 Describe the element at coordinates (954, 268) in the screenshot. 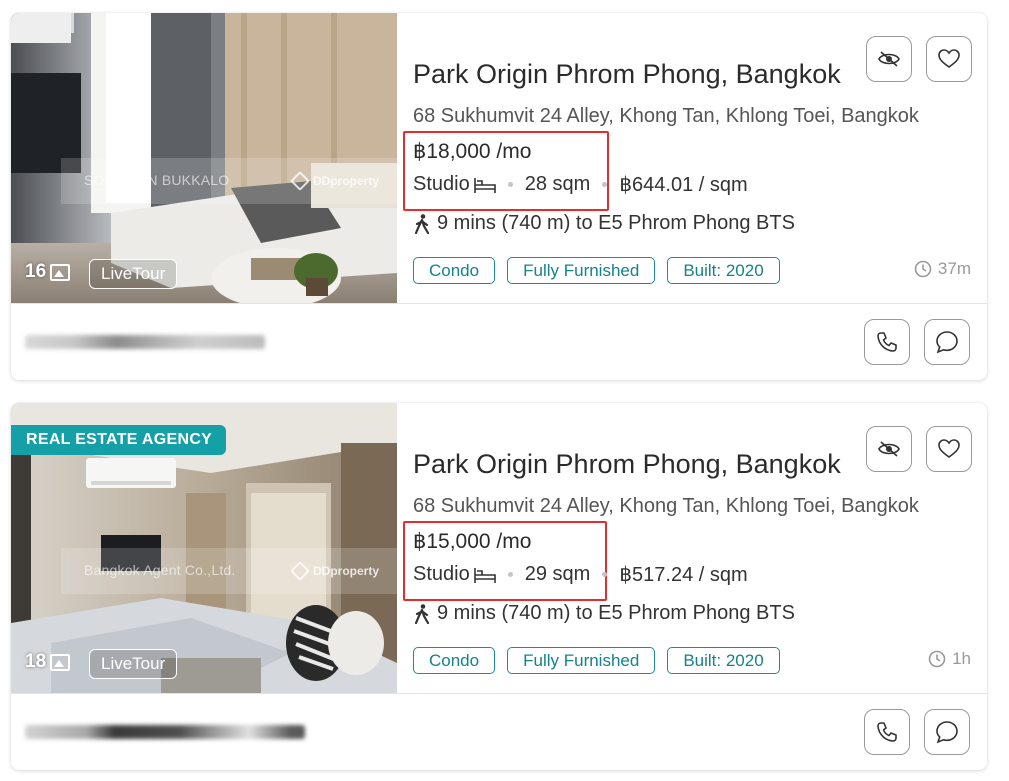

I see `posted-ago: 37m` at that location.